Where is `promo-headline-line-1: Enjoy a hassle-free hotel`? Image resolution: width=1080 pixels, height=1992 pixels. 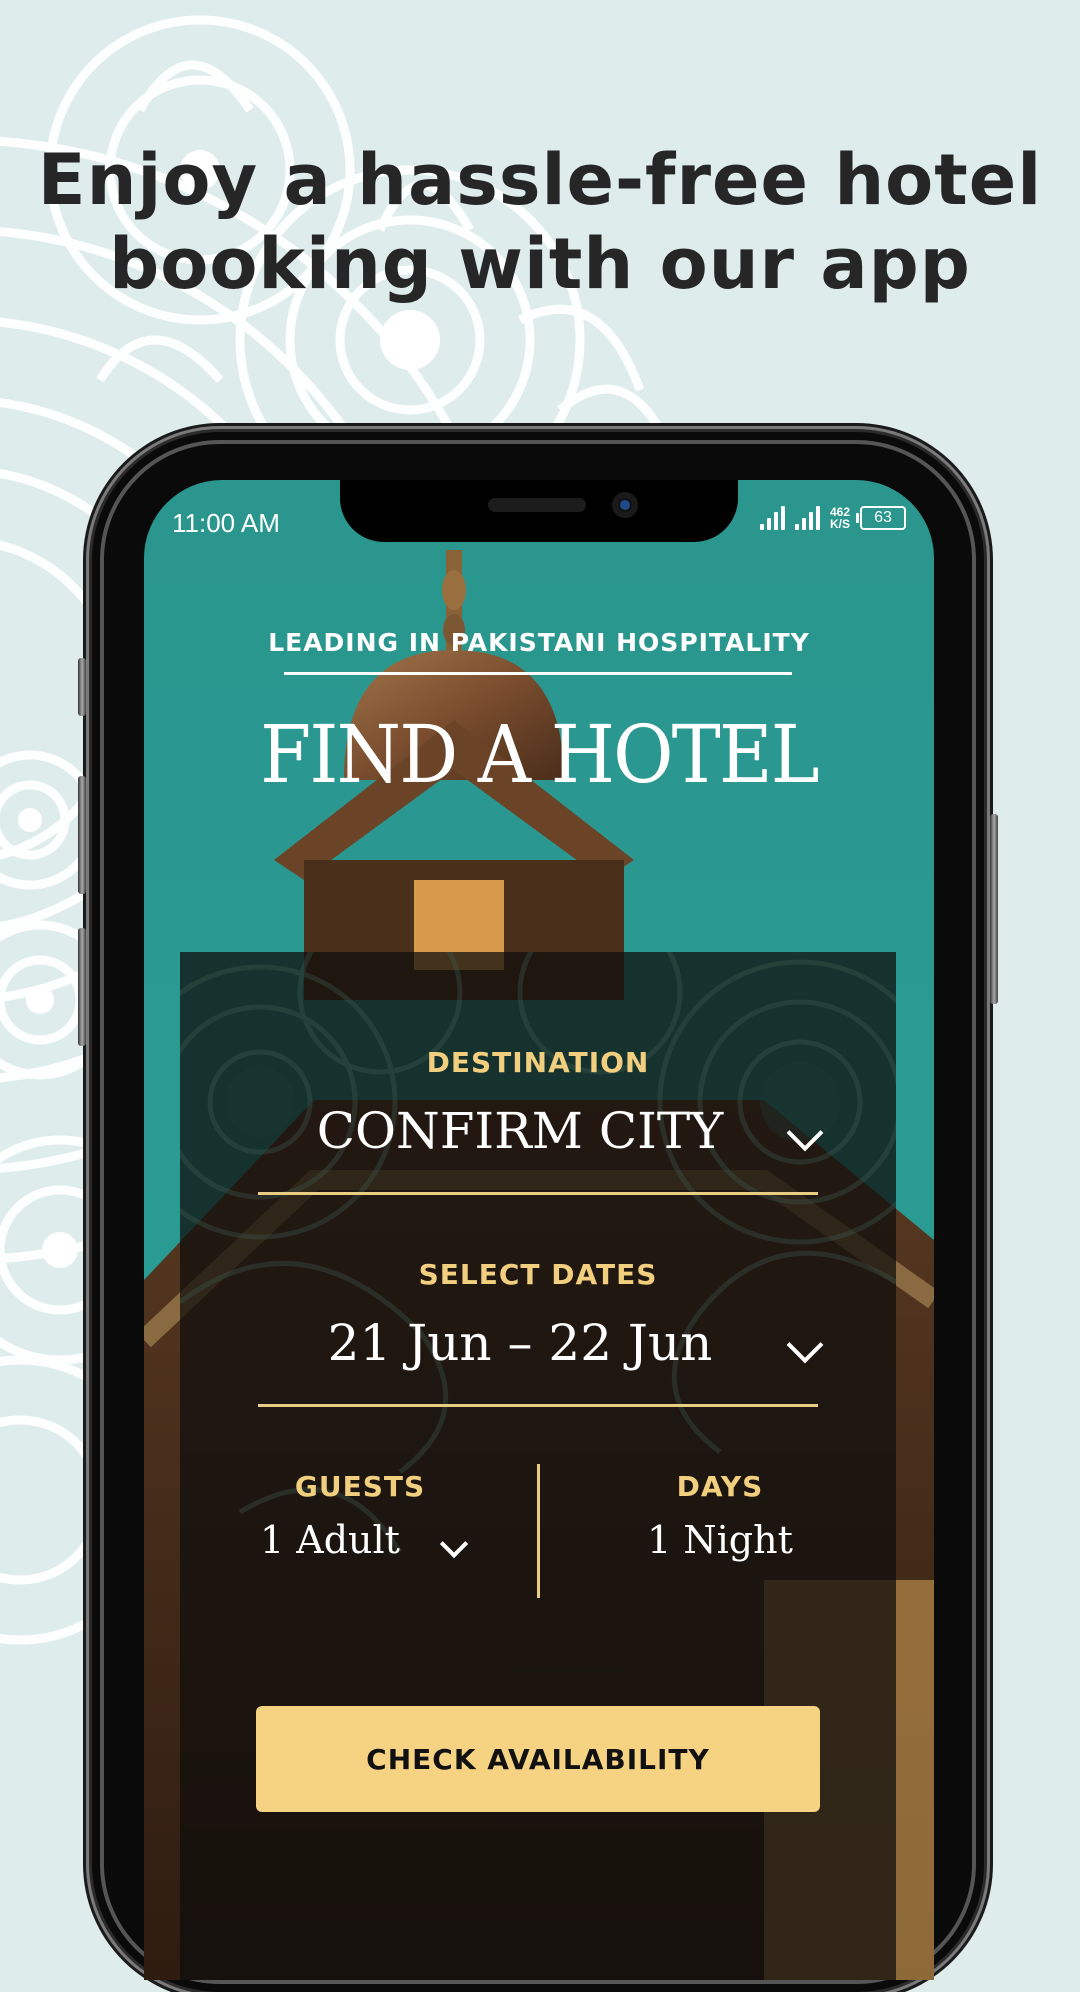
promo-headline-line-1: Enjoy a hassle-free hotel is located at coordinates (540, 180).